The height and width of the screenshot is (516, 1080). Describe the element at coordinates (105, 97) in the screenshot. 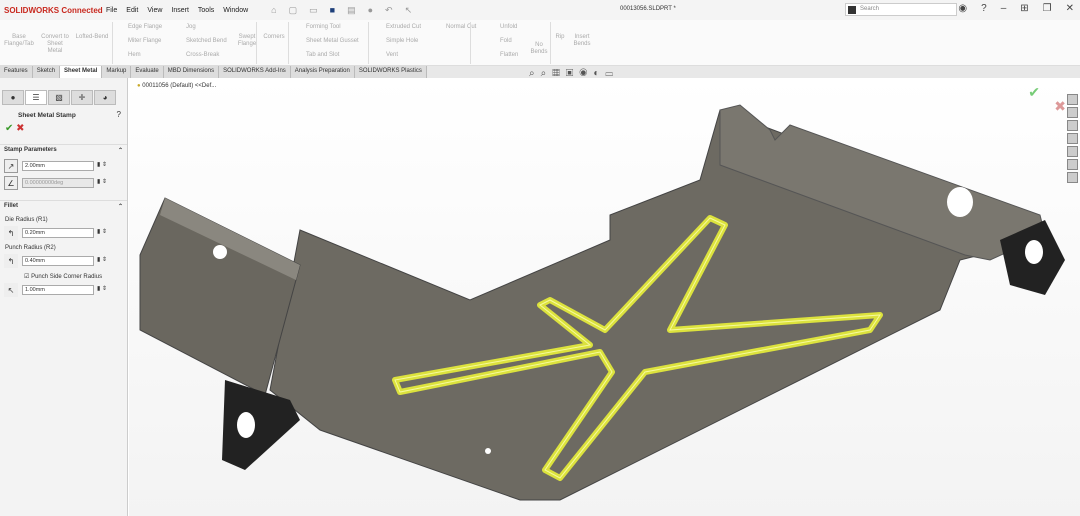

I see `display-manager-tab: ◕` at that location.